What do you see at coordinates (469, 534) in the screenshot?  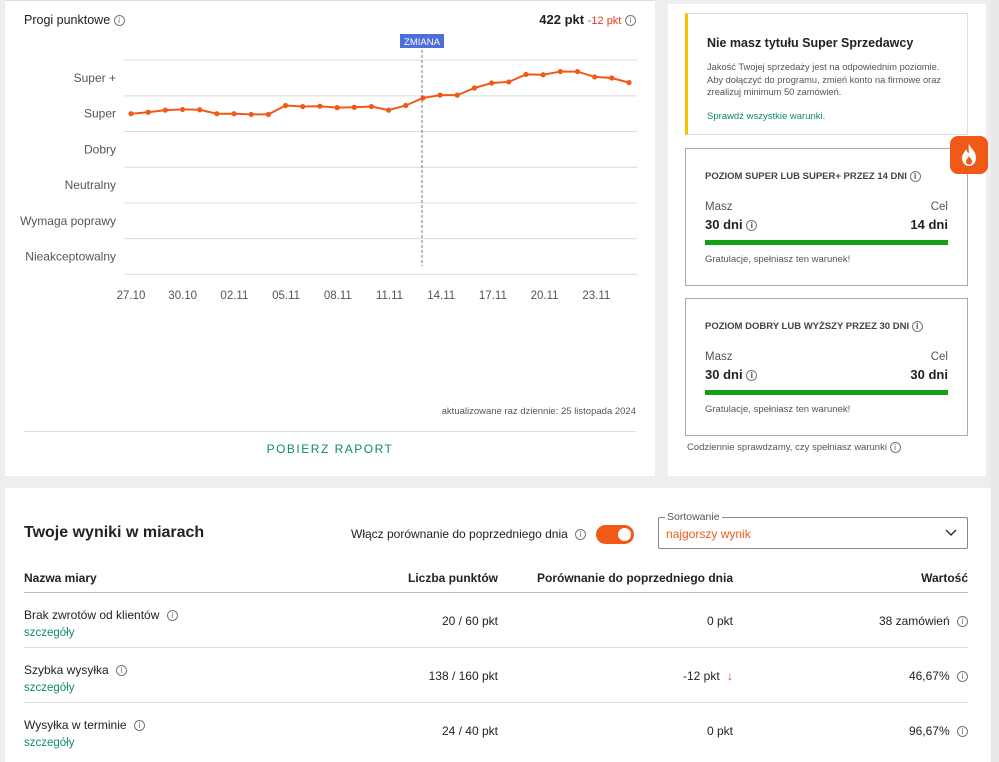 I see `compare-label-wrap: Włącz porównanie do poprzedniego dnia i` at bounding box center [469, 534].